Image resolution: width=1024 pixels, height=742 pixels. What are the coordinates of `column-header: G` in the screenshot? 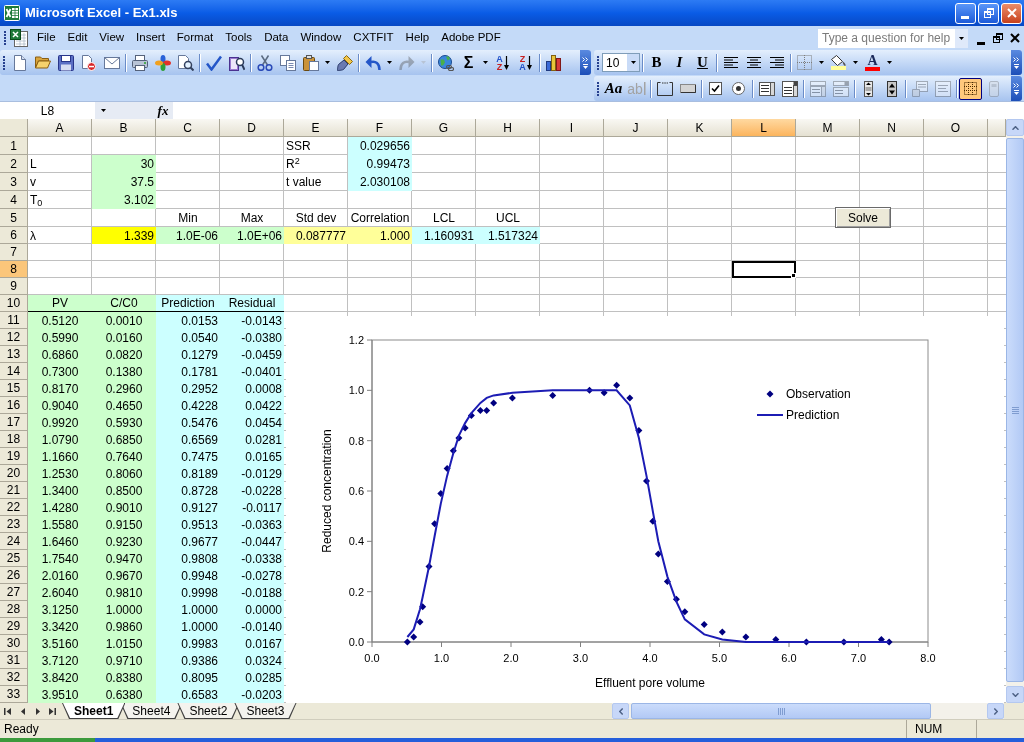 It's located at (444, 128).